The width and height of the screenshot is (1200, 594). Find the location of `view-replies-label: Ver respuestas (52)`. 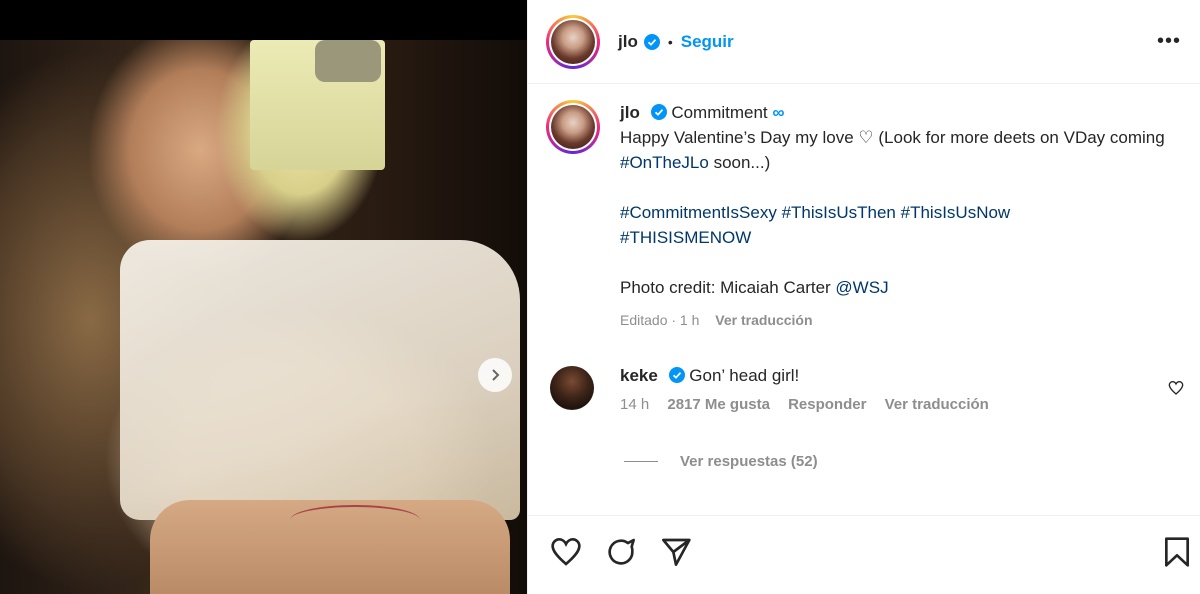

view-replies-label: Ver respuestas (52) is located at coordinates (749, 461).